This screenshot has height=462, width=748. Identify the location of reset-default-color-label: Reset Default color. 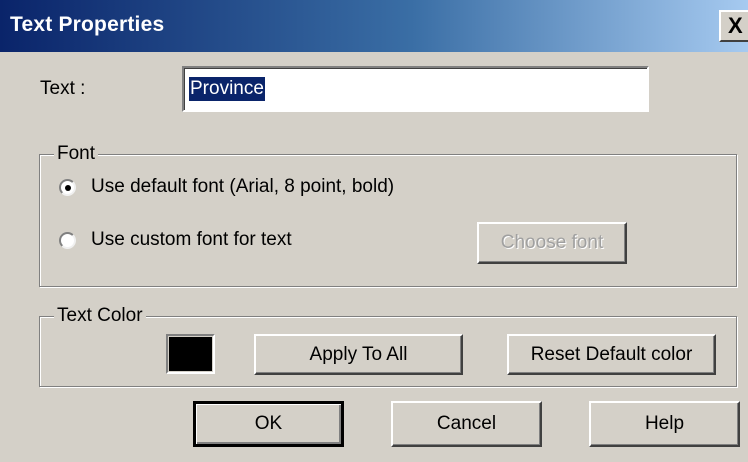
(611, 354).